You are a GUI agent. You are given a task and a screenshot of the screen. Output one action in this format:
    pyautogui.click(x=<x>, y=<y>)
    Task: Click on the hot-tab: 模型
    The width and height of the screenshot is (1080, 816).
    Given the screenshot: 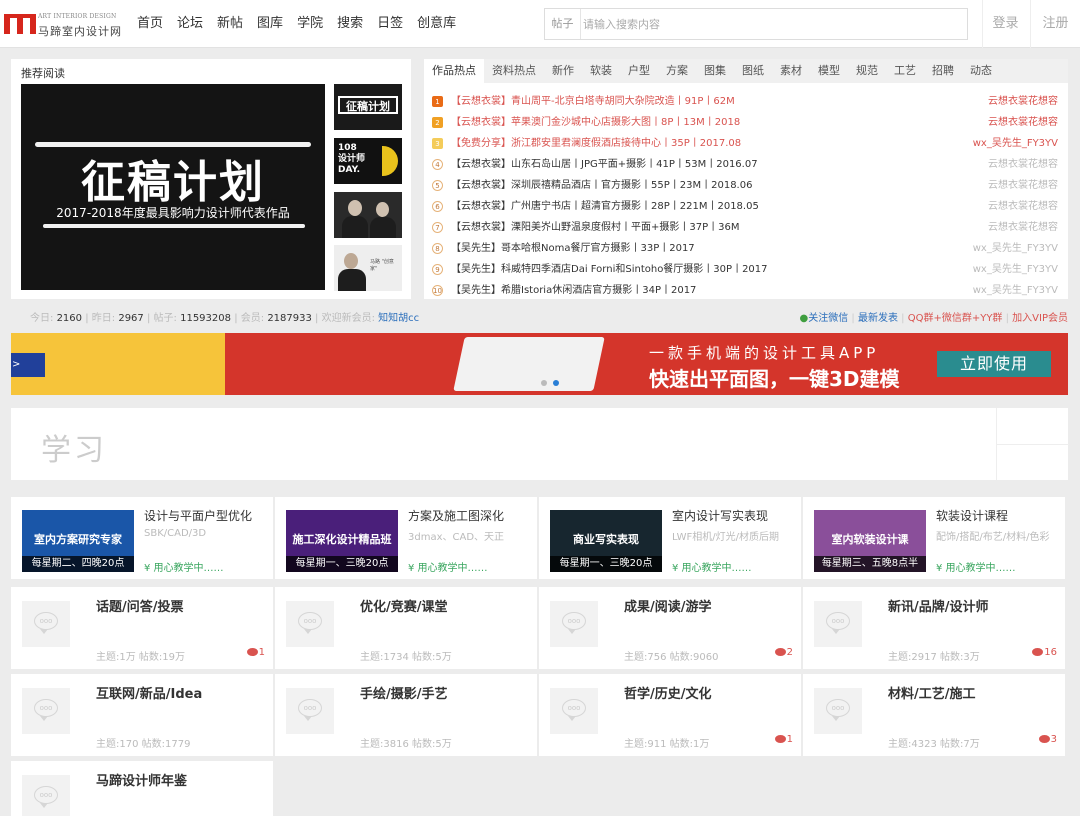 What is the action you would take?
    pyautogui.click(x=829, y=71)
    